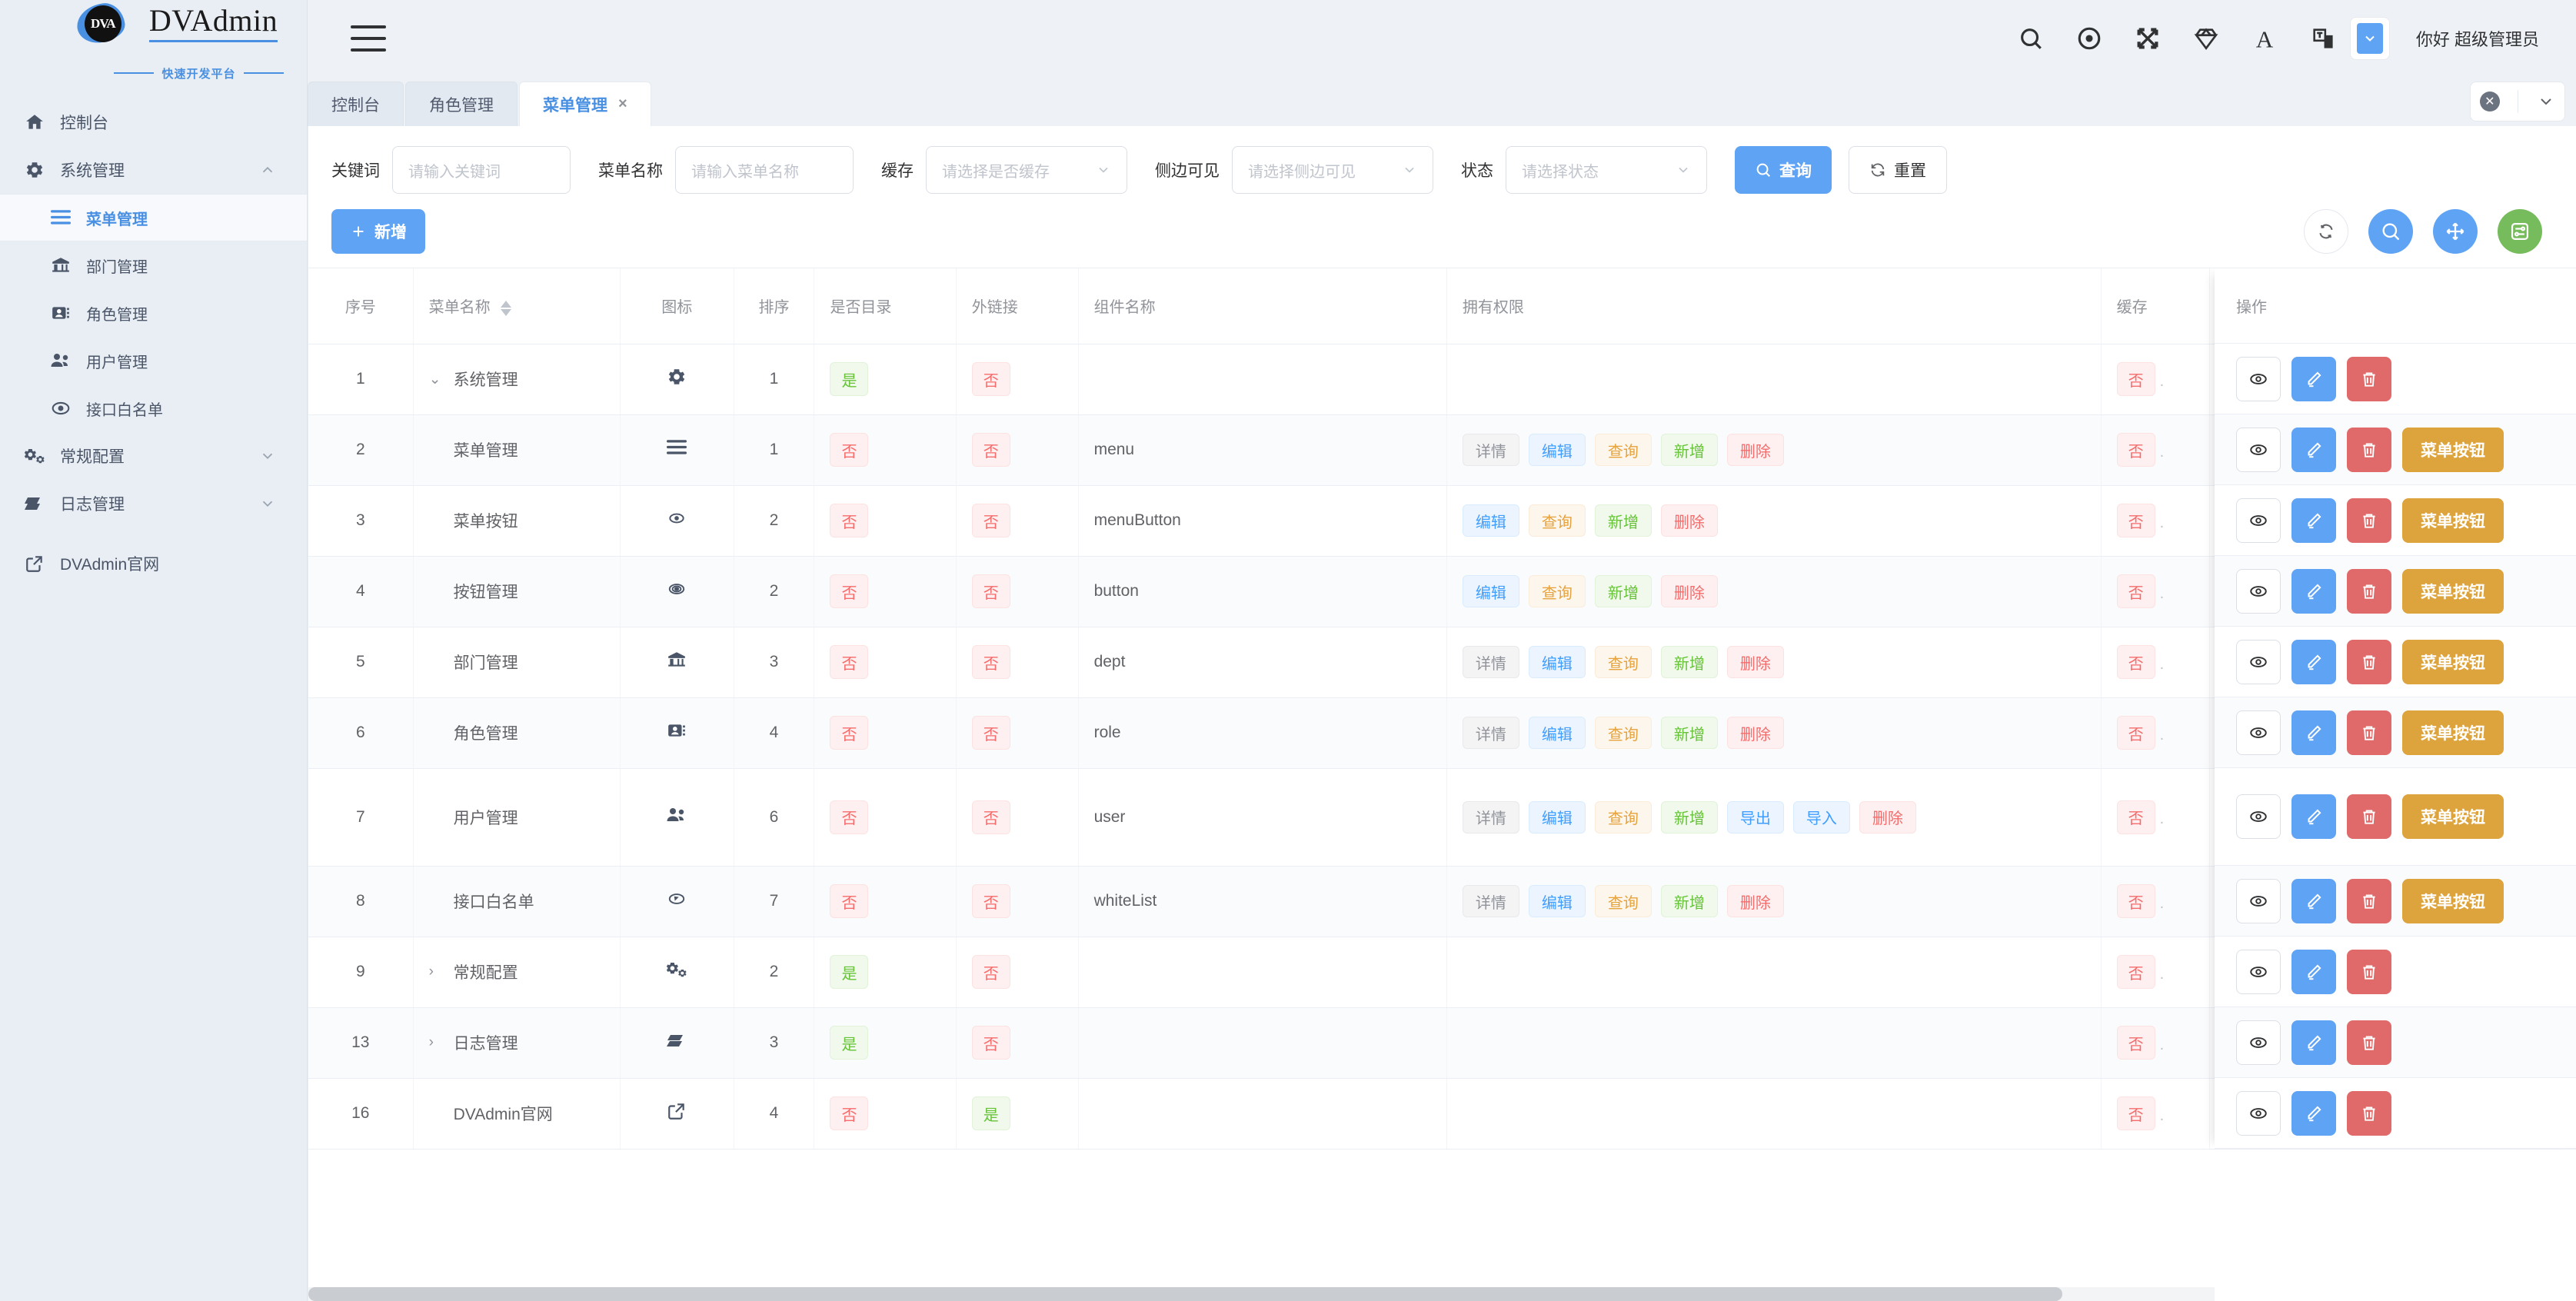 This screenshot has width=2576, height=1301. I want to click on add-button: 新增, so click(378, 231).